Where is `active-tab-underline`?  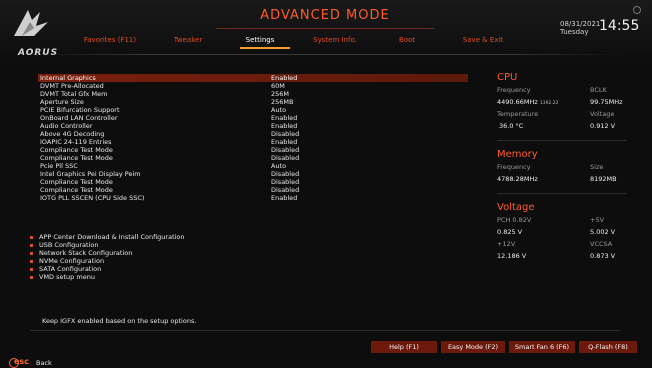
active-tab-underline is located at coordinates (265, 48).